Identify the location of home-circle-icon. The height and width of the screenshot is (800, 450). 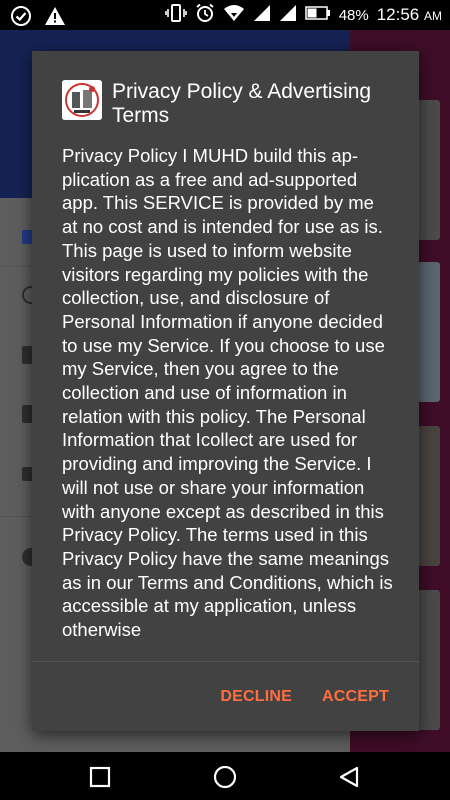
(225, 777).